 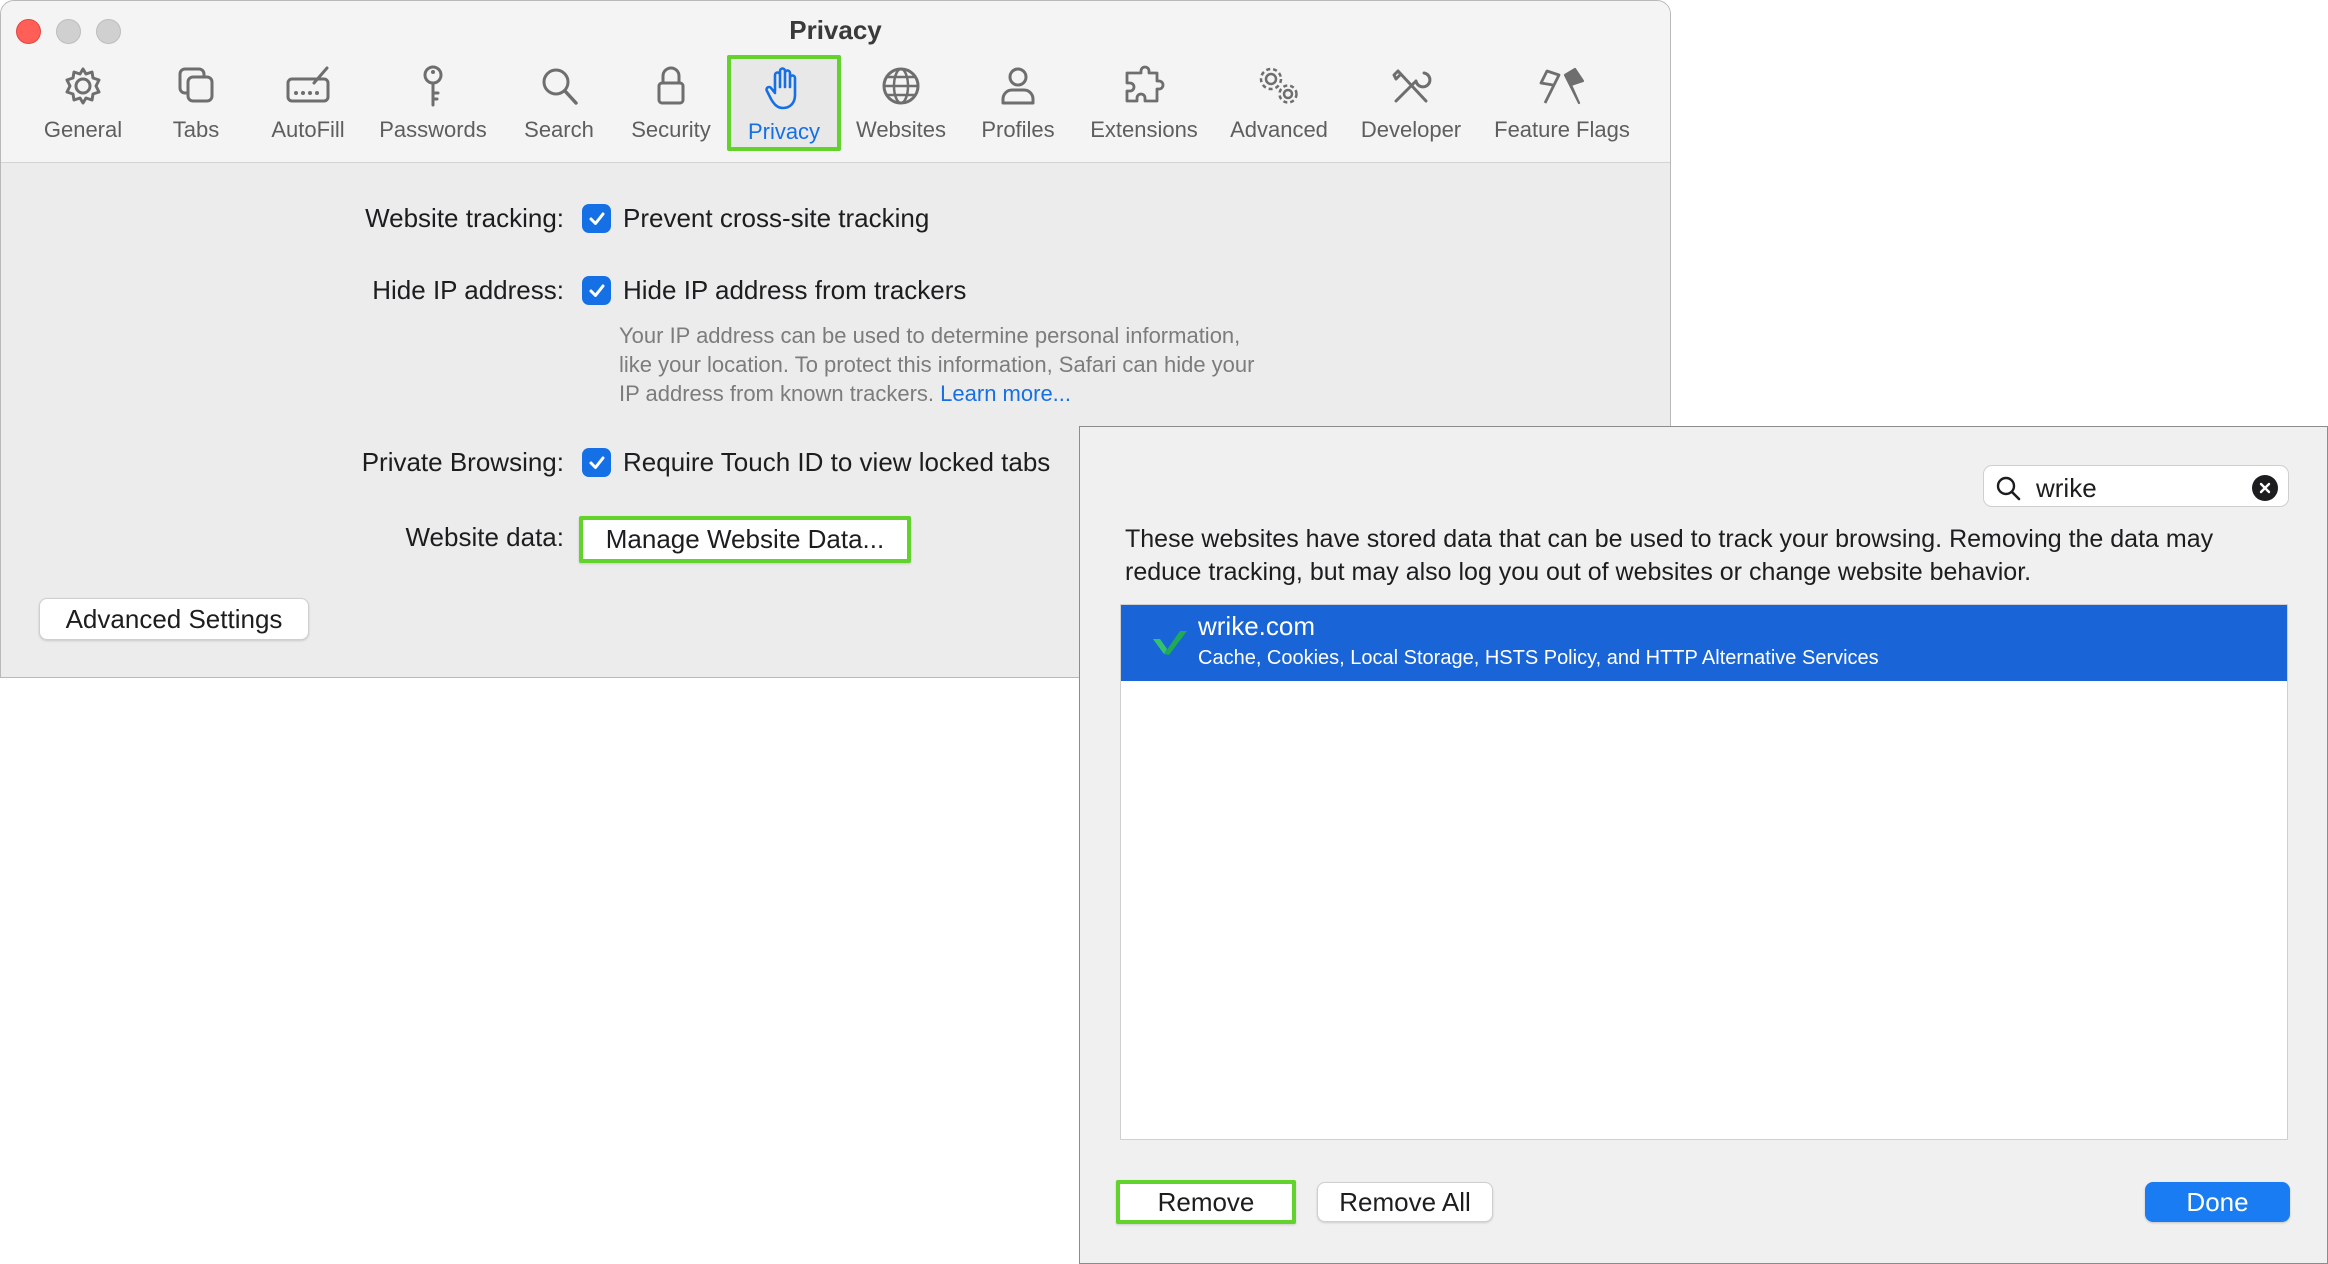 What do you see at coordinates (559, 129) in the screenshot?
I see `tab-search-label: Search` at bounding box center [559, 129].